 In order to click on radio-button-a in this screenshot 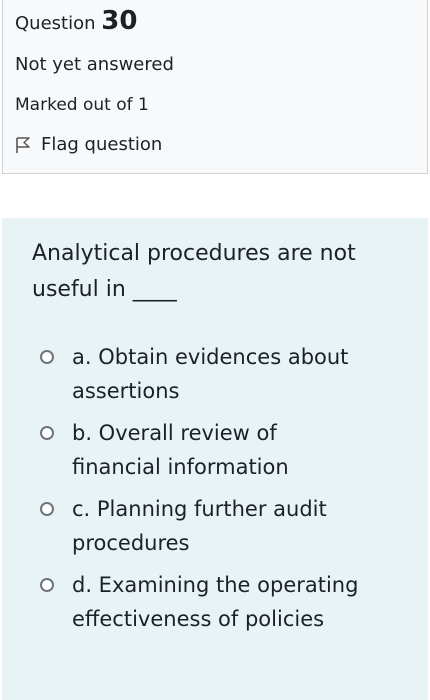, I will do `click(47, 357)`.